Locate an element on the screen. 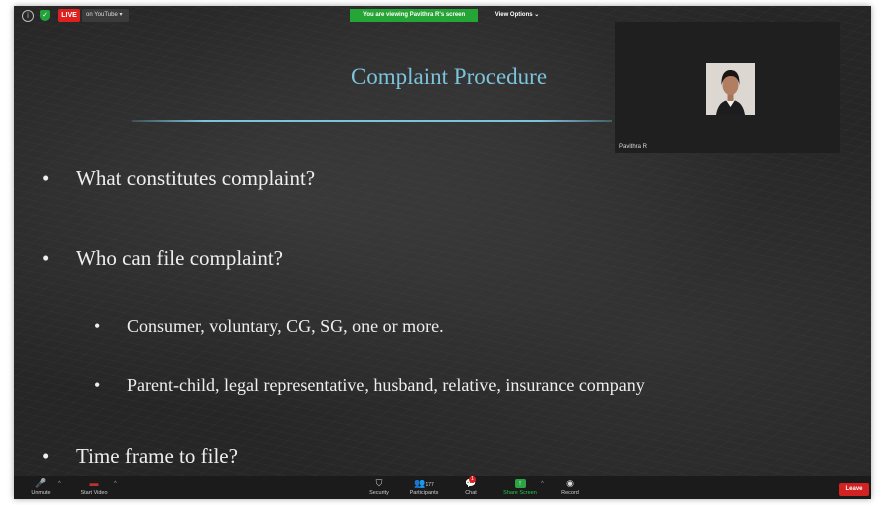  participants-button: 👥177 Participants is located at coordinates (424, 487).